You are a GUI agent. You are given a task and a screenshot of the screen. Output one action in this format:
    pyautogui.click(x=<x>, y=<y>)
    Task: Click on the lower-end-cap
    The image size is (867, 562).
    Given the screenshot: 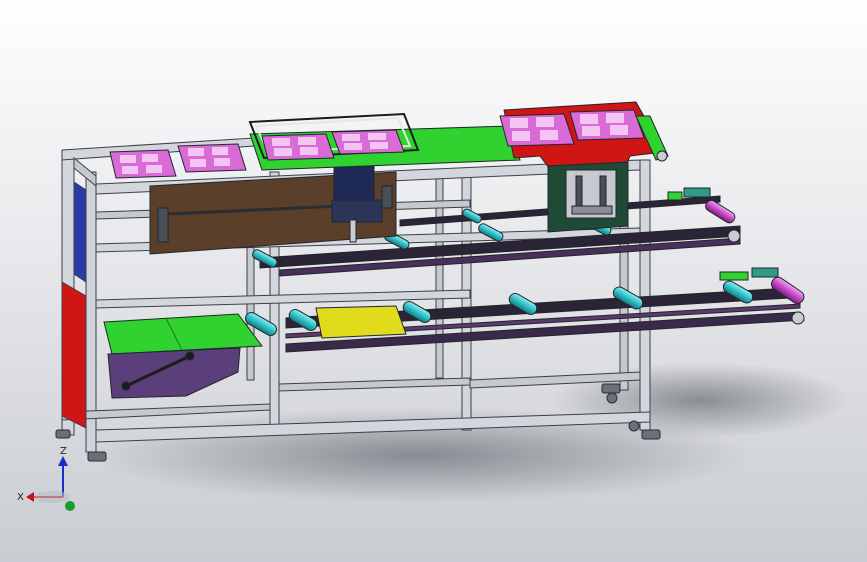 What is the action you would take?
    pyautogui.click(x=798, y=318)
    